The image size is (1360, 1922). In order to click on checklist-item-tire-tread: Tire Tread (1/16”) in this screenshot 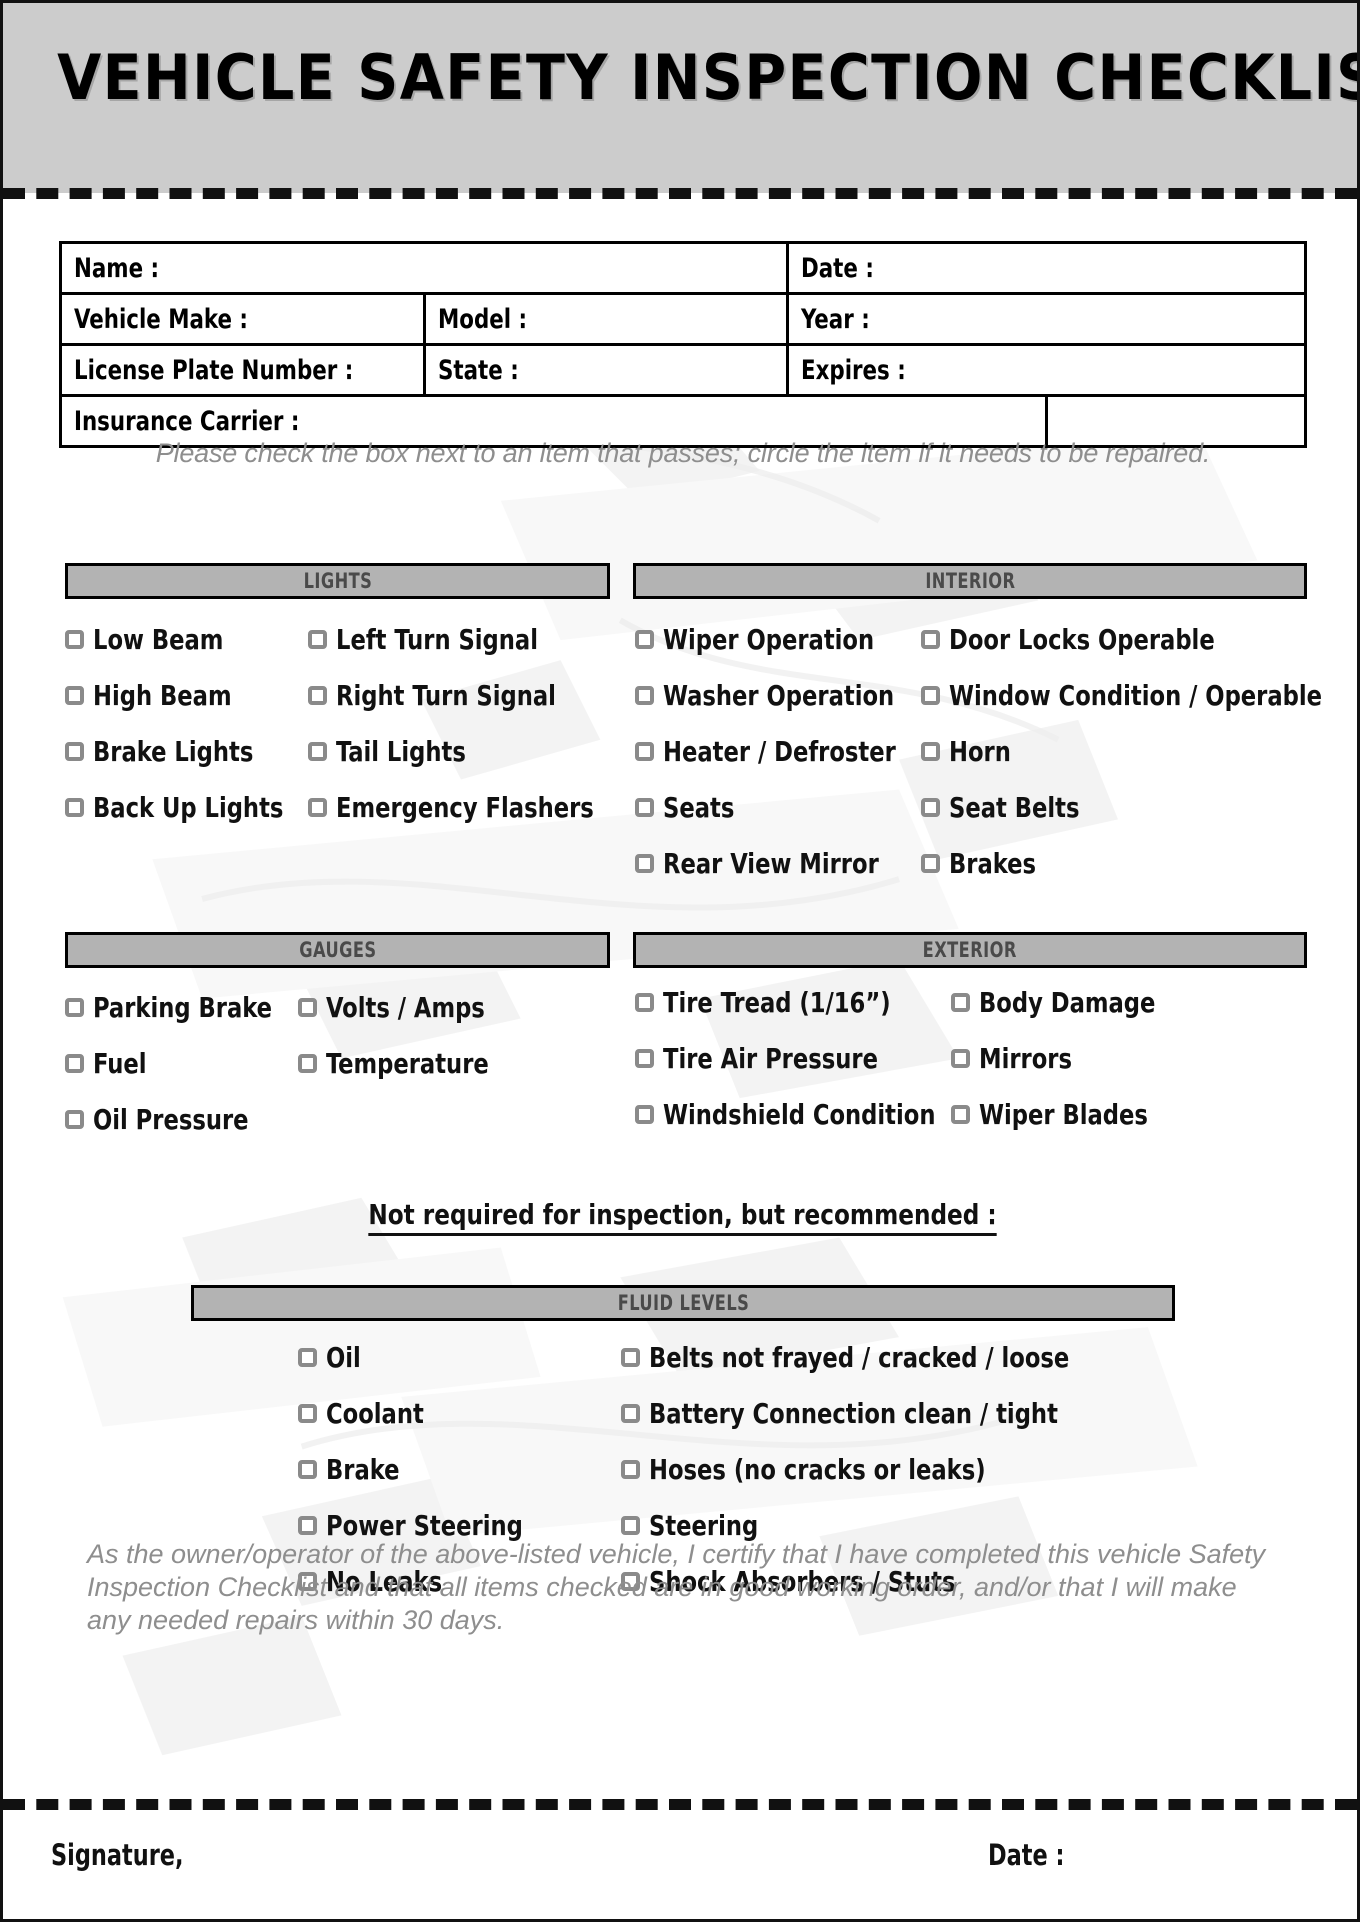, I will do `click(775, 1002)`.